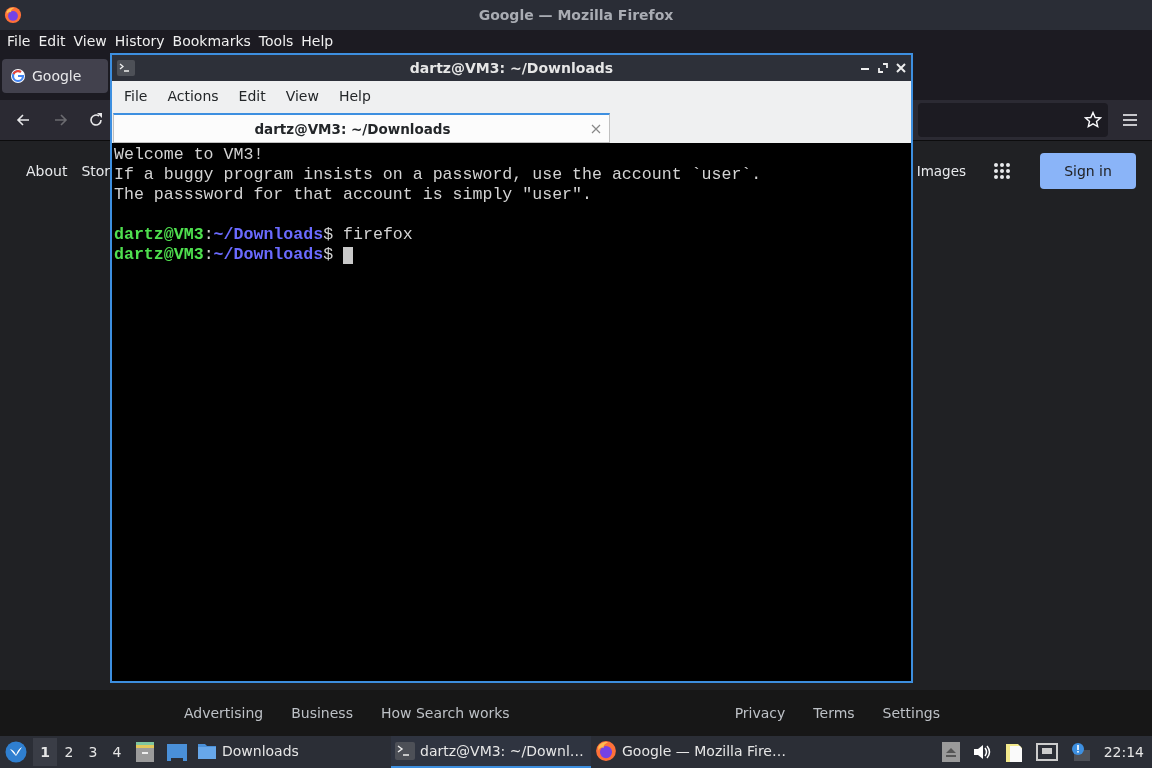 The height and width of the screenshot is (768, 1152). Describe the element at coordinates (224, 713) in the screenshot. I see `footer-link: Advertising` at that location.